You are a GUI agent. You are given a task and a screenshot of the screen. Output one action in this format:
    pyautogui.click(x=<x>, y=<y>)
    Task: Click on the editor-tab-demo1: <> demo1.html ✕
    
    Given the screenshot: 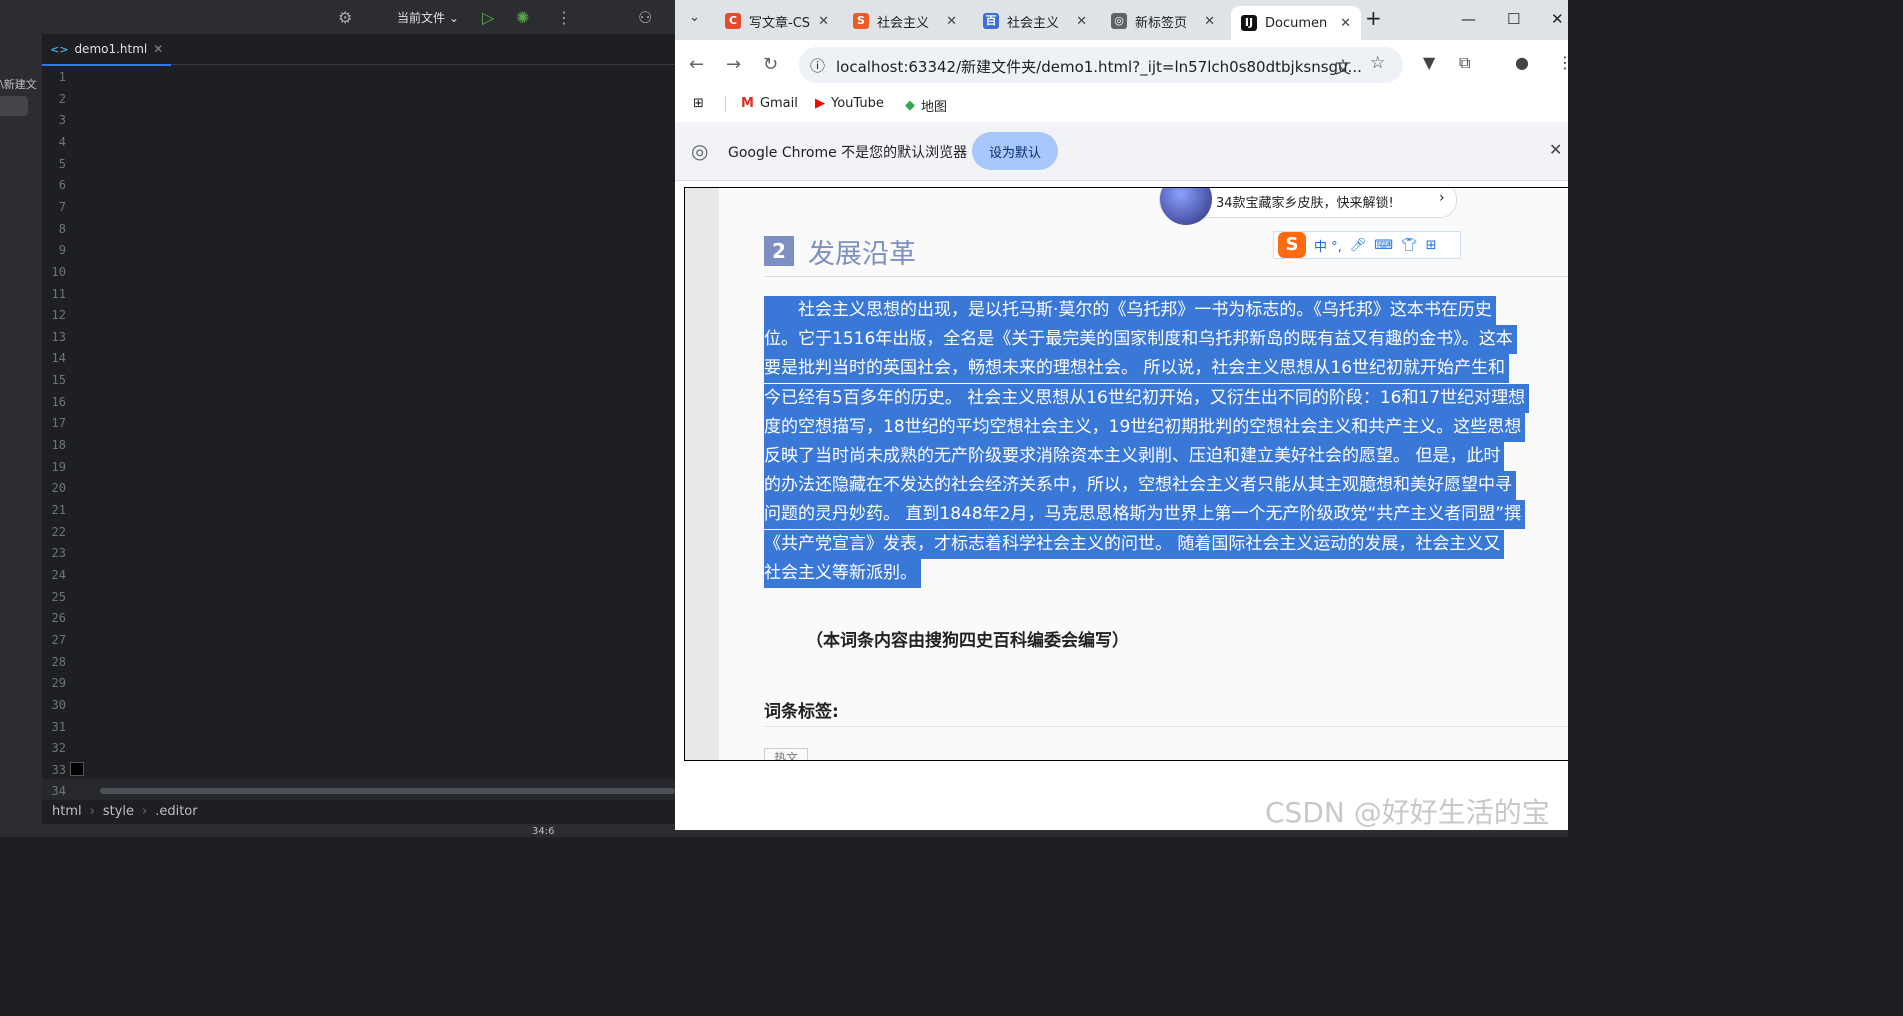 What is the action you would take?
    pyautogui.click(x=107, y=50)
    